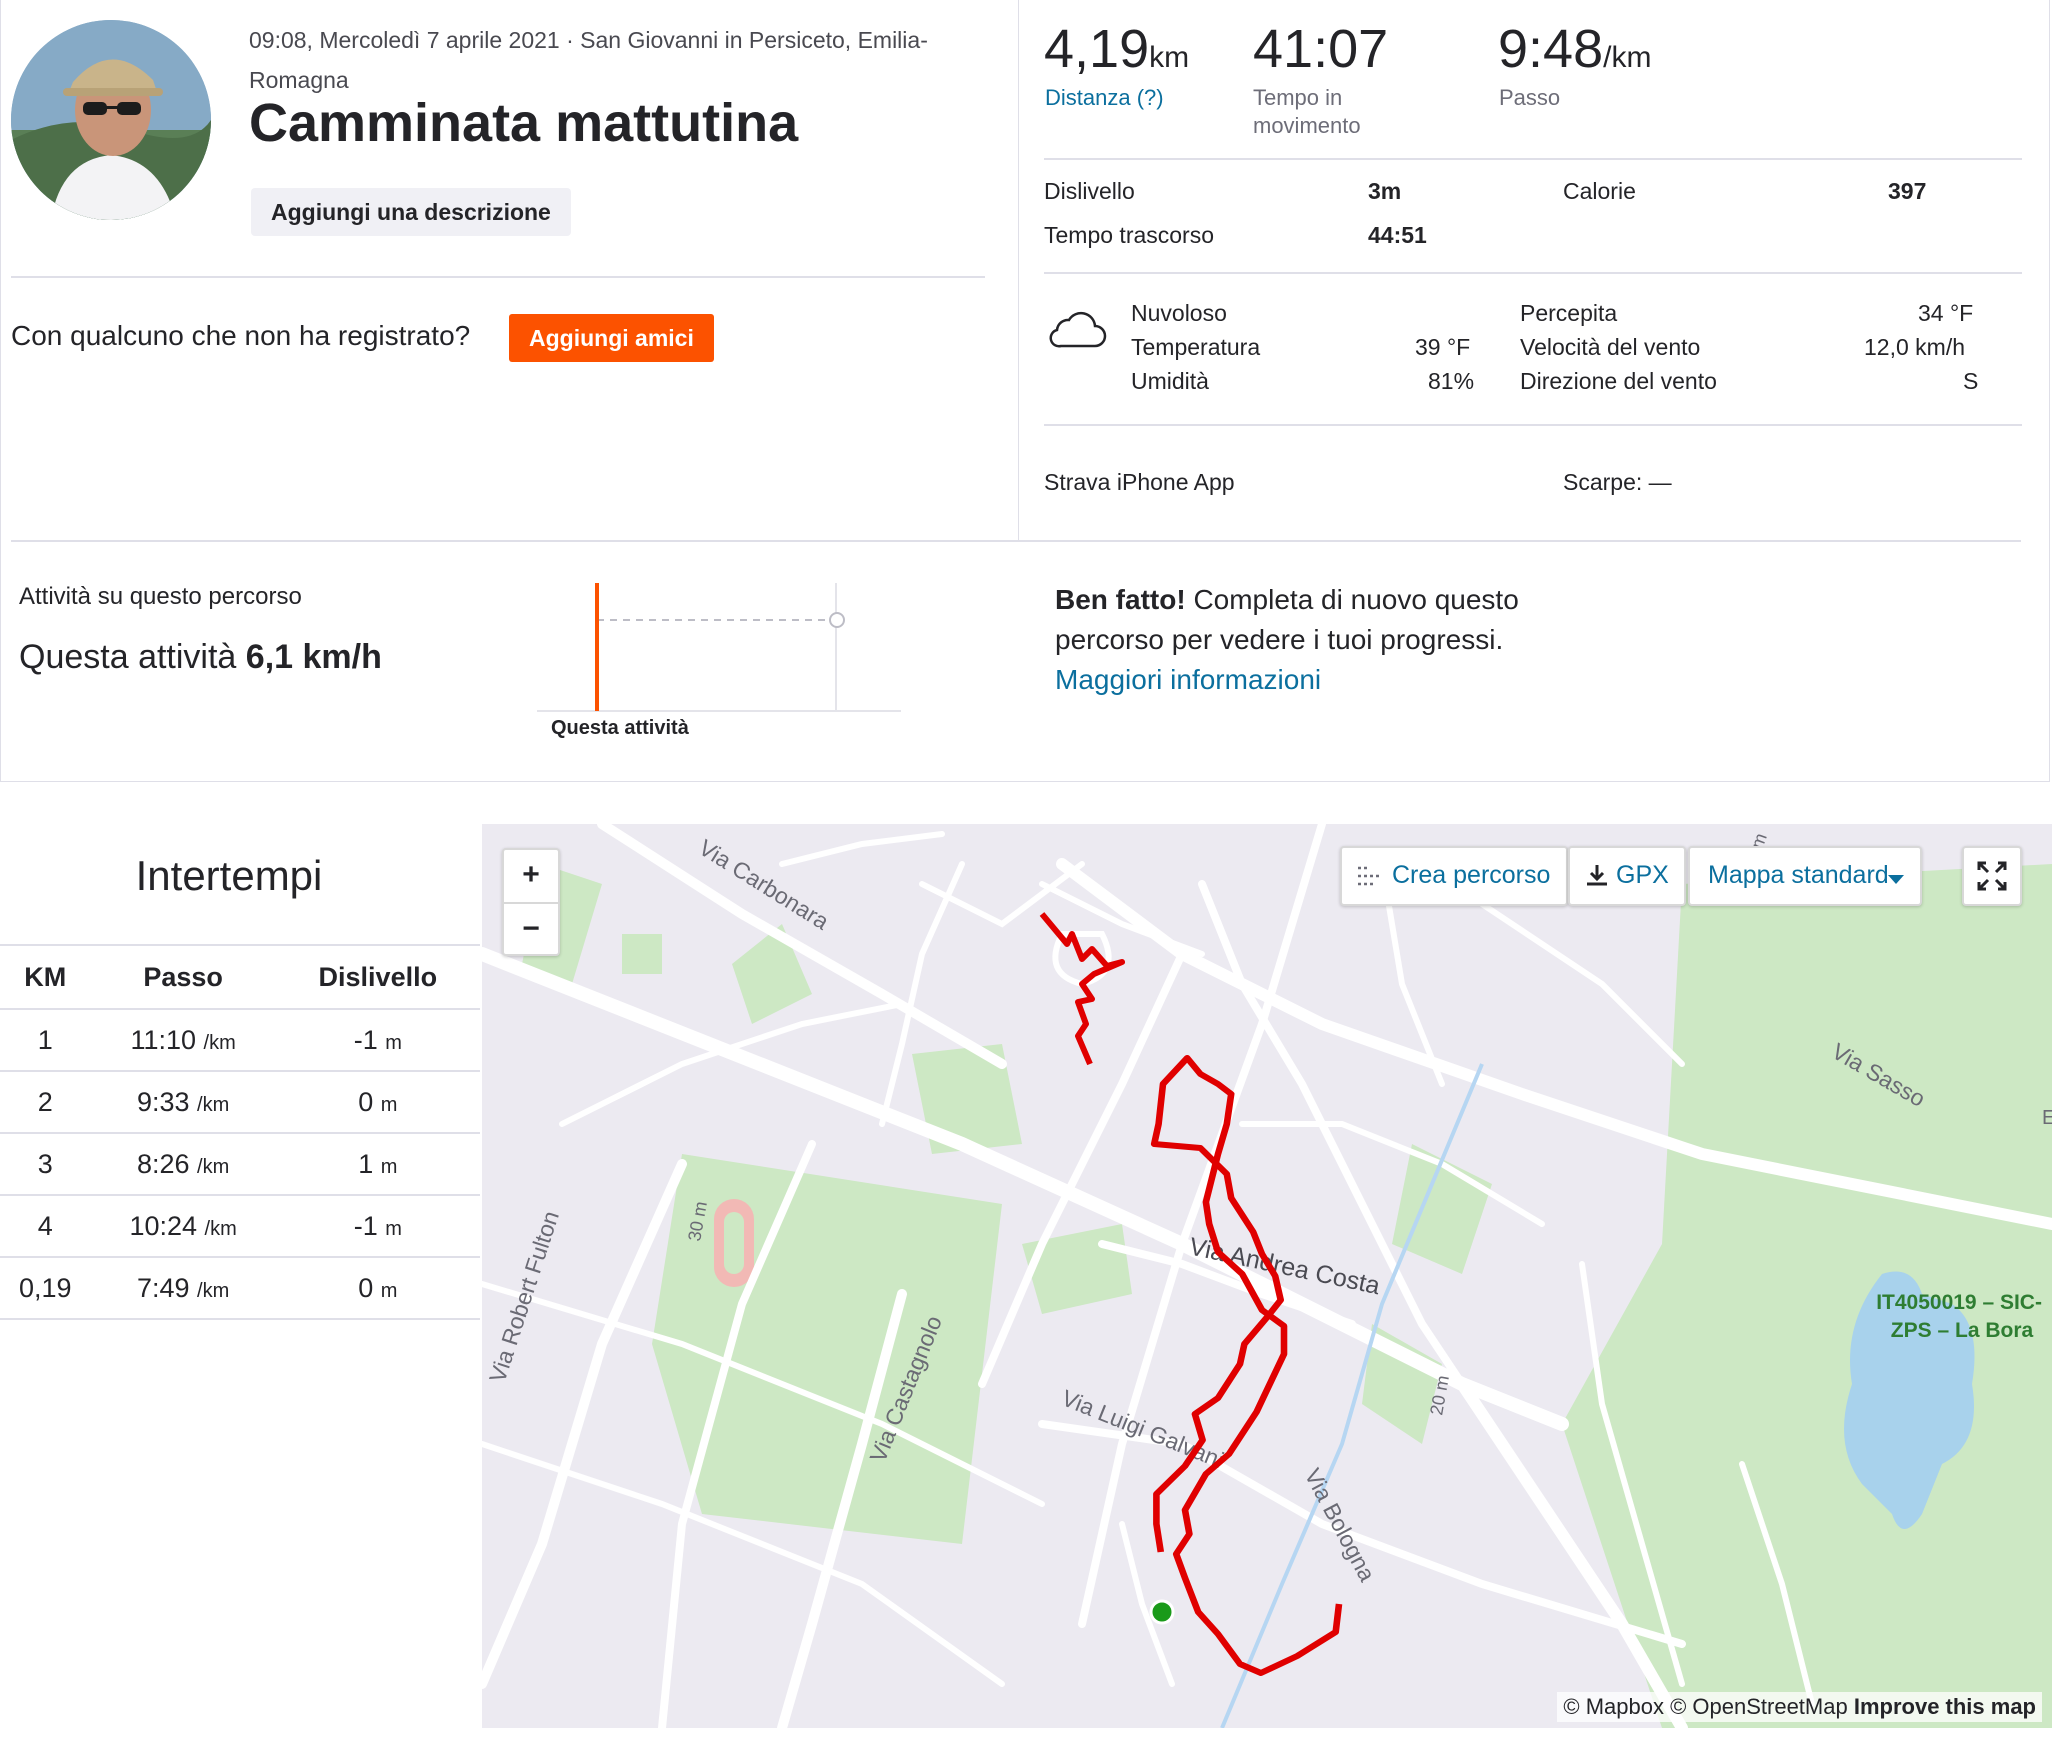 The width and height of the screenshot is (2058, 1738). What do you see at coordinates (45, 1288) in the screenshot?
I see `split-km: 0,19` at bounding box center [45, 1288].